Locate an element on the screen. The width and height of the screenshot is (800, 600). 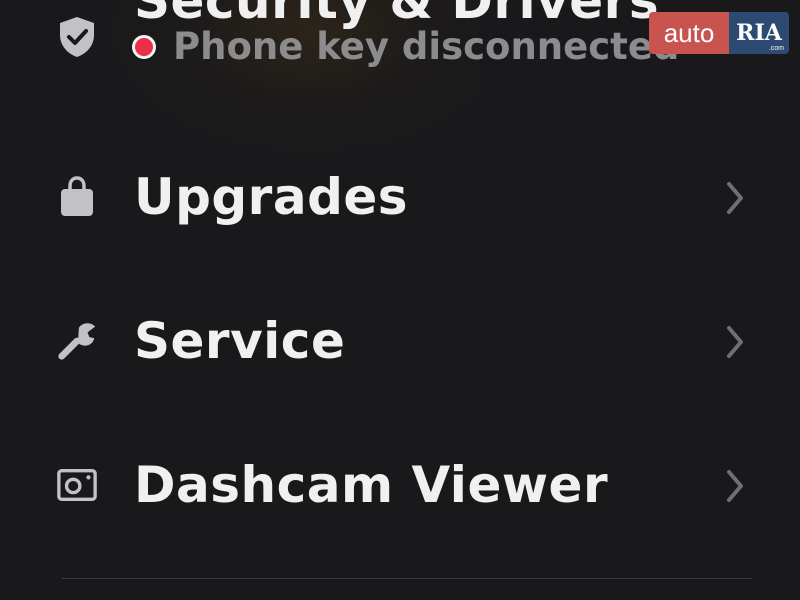
watermark-ria-text: RIA is located at coordinates (759, 33).